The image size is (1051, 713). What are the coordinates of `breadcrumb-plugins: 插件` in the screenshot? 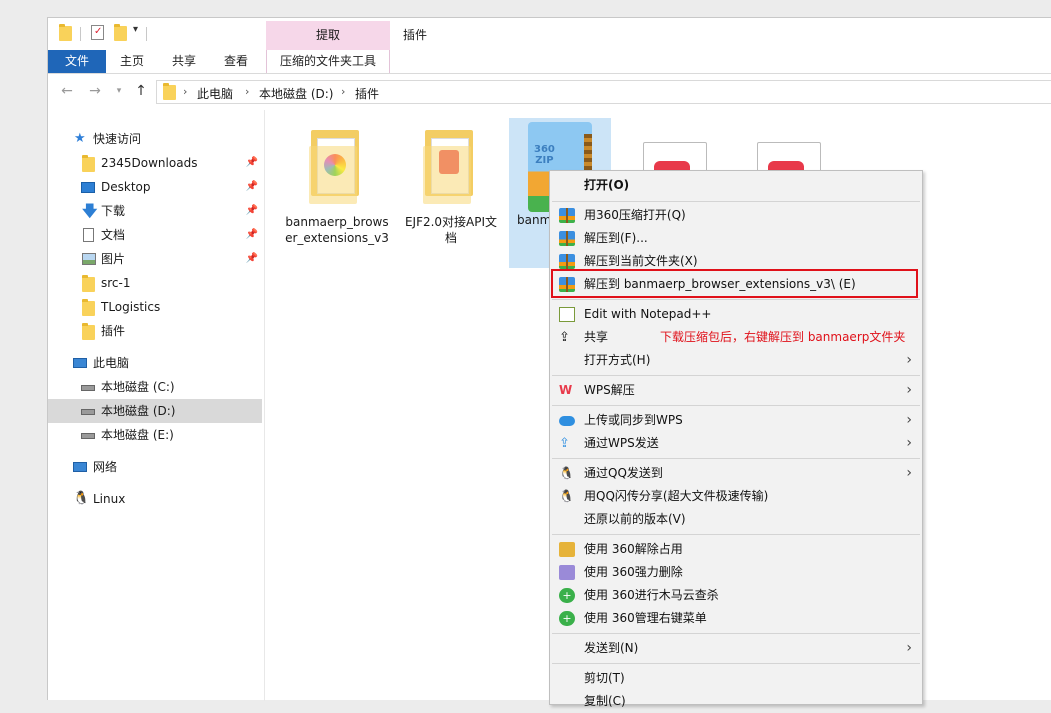 It's located at (367, 93).